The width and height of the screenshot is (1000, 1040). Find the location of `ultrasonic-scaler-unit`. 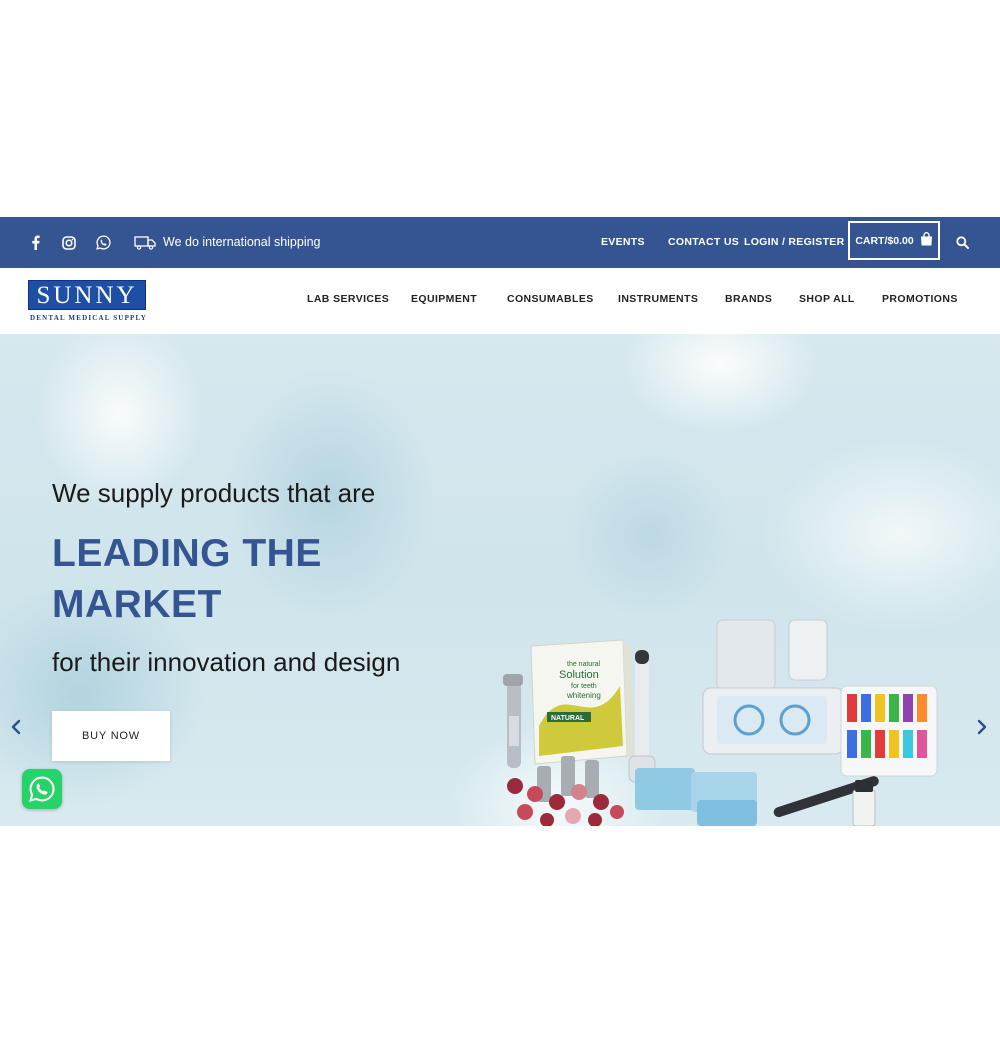

ultrasonic-scaler-unit is located at coordinates (773, 687).